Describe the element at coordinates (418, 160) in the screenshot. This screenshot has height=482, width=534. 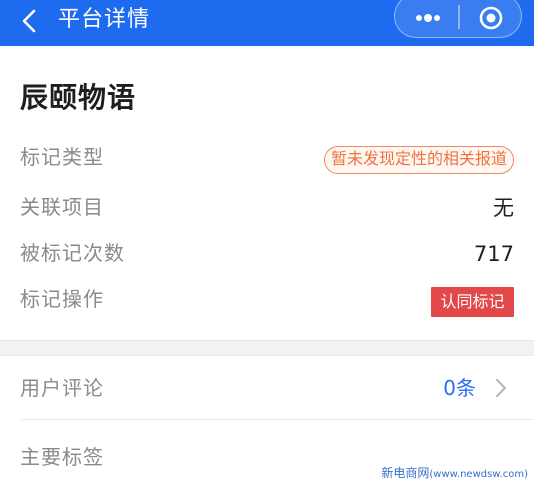
I see `tag-type-badge: 暂未发现定性的相关报道` at that location.